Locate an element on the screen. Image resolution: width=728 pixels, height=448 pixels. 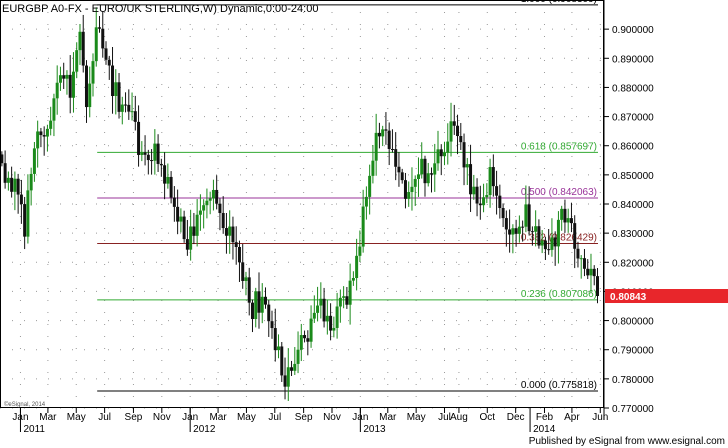
y-tick-label: 0.840000 is located at coordinates (633, 205).